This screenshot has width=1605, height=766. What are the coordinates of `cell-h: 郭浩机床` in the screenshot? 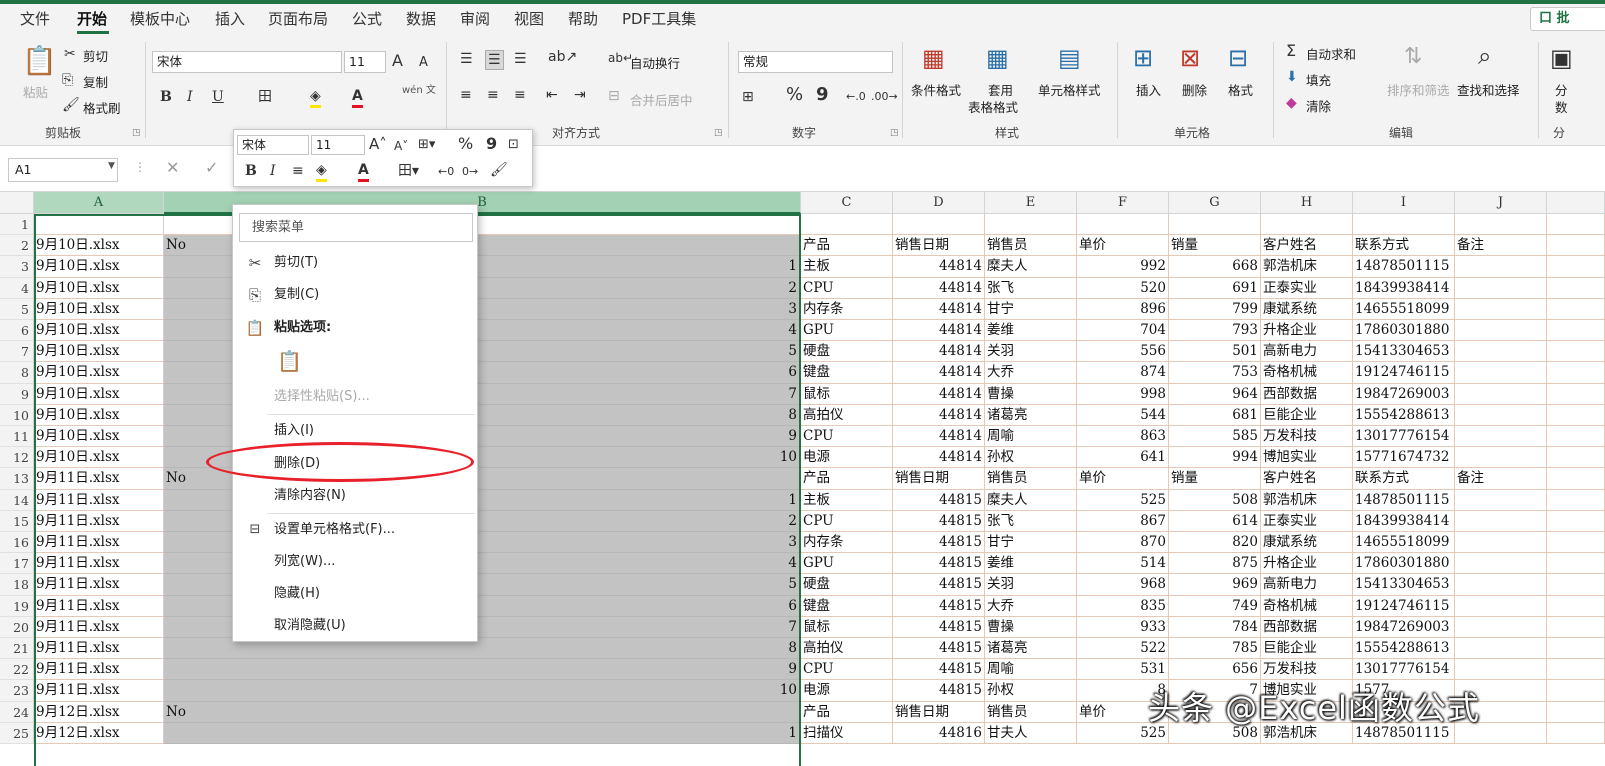 It's located at (1307, 500).